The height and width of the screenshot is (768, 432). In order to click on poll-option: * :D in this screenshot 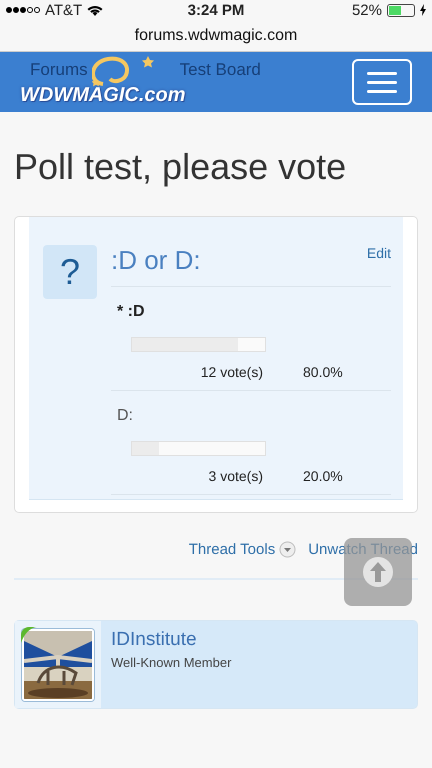, I will do `click(254, 312)`.